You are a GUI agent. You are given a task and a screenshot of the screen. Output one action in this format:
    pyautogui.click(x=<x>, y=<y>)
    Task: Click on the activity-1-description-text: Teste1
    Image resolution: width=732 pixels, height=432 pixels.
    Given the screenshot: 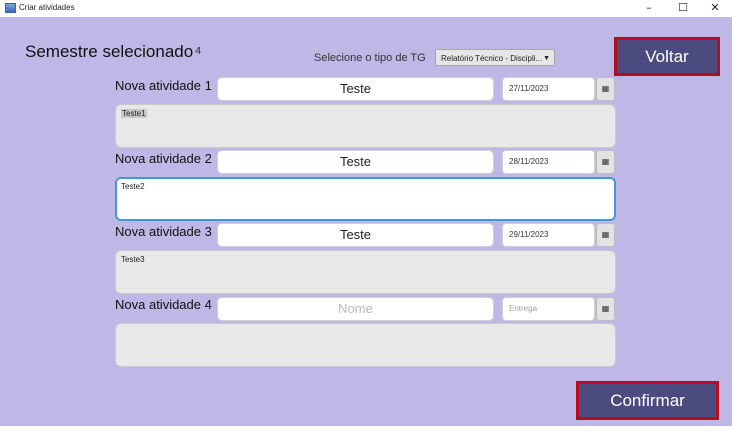 What is the action you would take?
    pyautogui.click(x=134, y=113)
    